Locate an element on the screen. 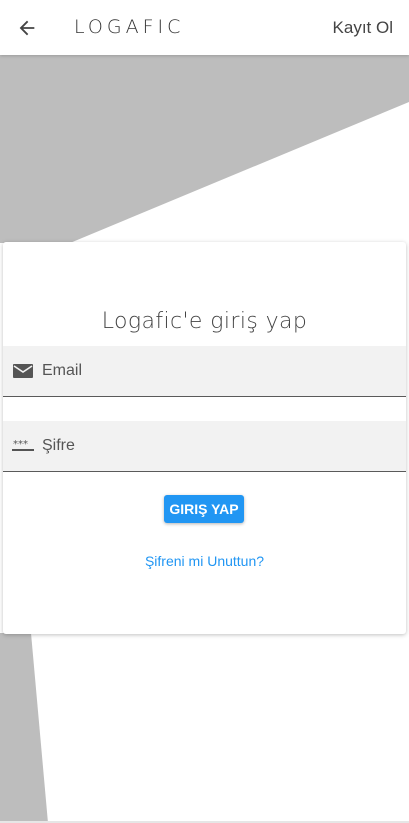  password-input is located at coordinates (219, 446).